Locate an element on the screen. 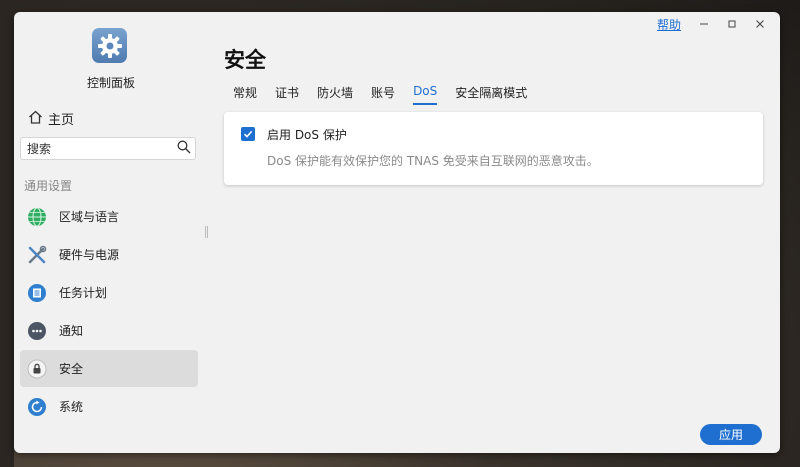  sidebar-item-system: 系统 is located at coordinates (109, 406).